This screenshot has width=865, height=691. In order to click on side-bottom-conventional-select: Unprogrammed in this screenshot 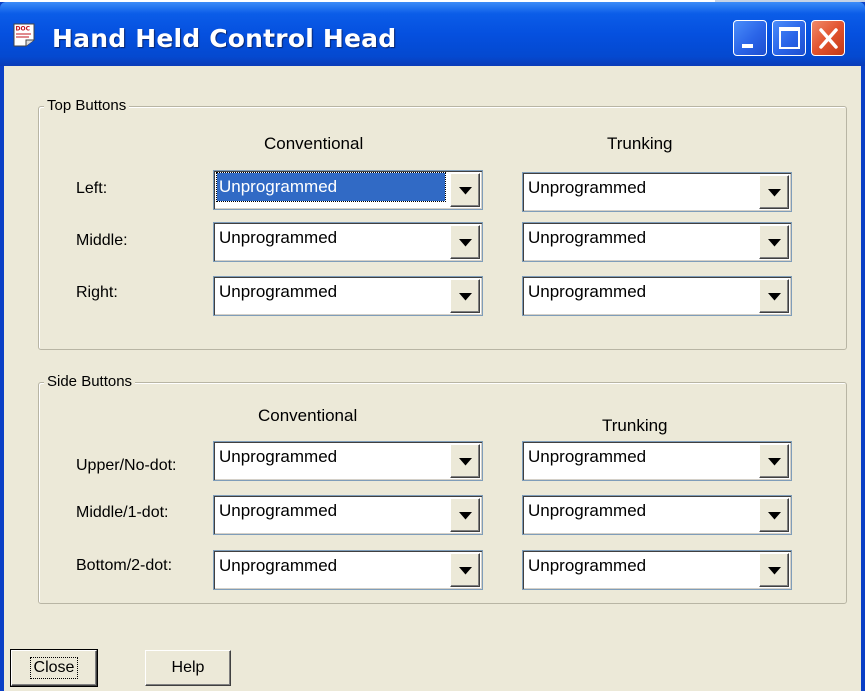, I will do `click(348, 570)`.